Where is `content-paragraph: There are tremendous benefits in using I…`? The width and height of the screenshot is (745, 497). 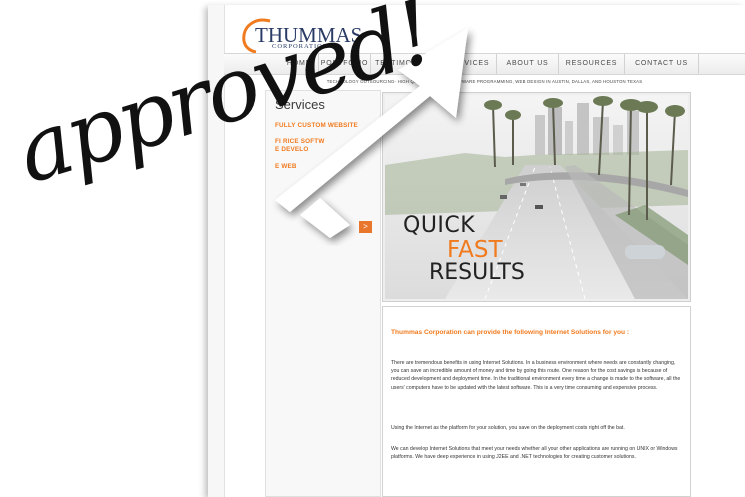
content-paragraph: There are tremendous benefits in using I… is located at coordinates (536, 375).